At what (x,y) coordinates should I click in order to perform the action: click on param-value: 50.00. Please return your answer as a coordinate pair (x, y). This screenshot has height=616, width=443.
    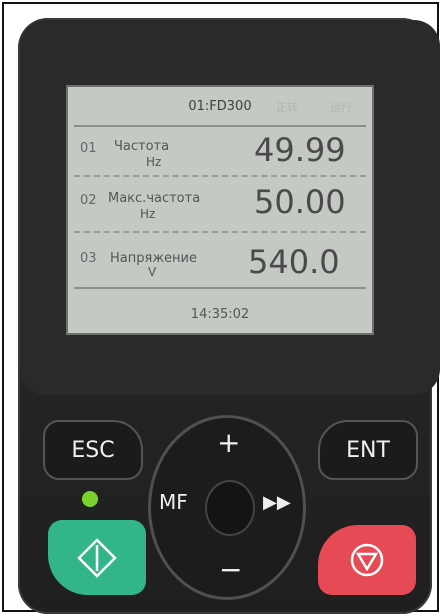
    Looking at the image, I should click on (300, 202).